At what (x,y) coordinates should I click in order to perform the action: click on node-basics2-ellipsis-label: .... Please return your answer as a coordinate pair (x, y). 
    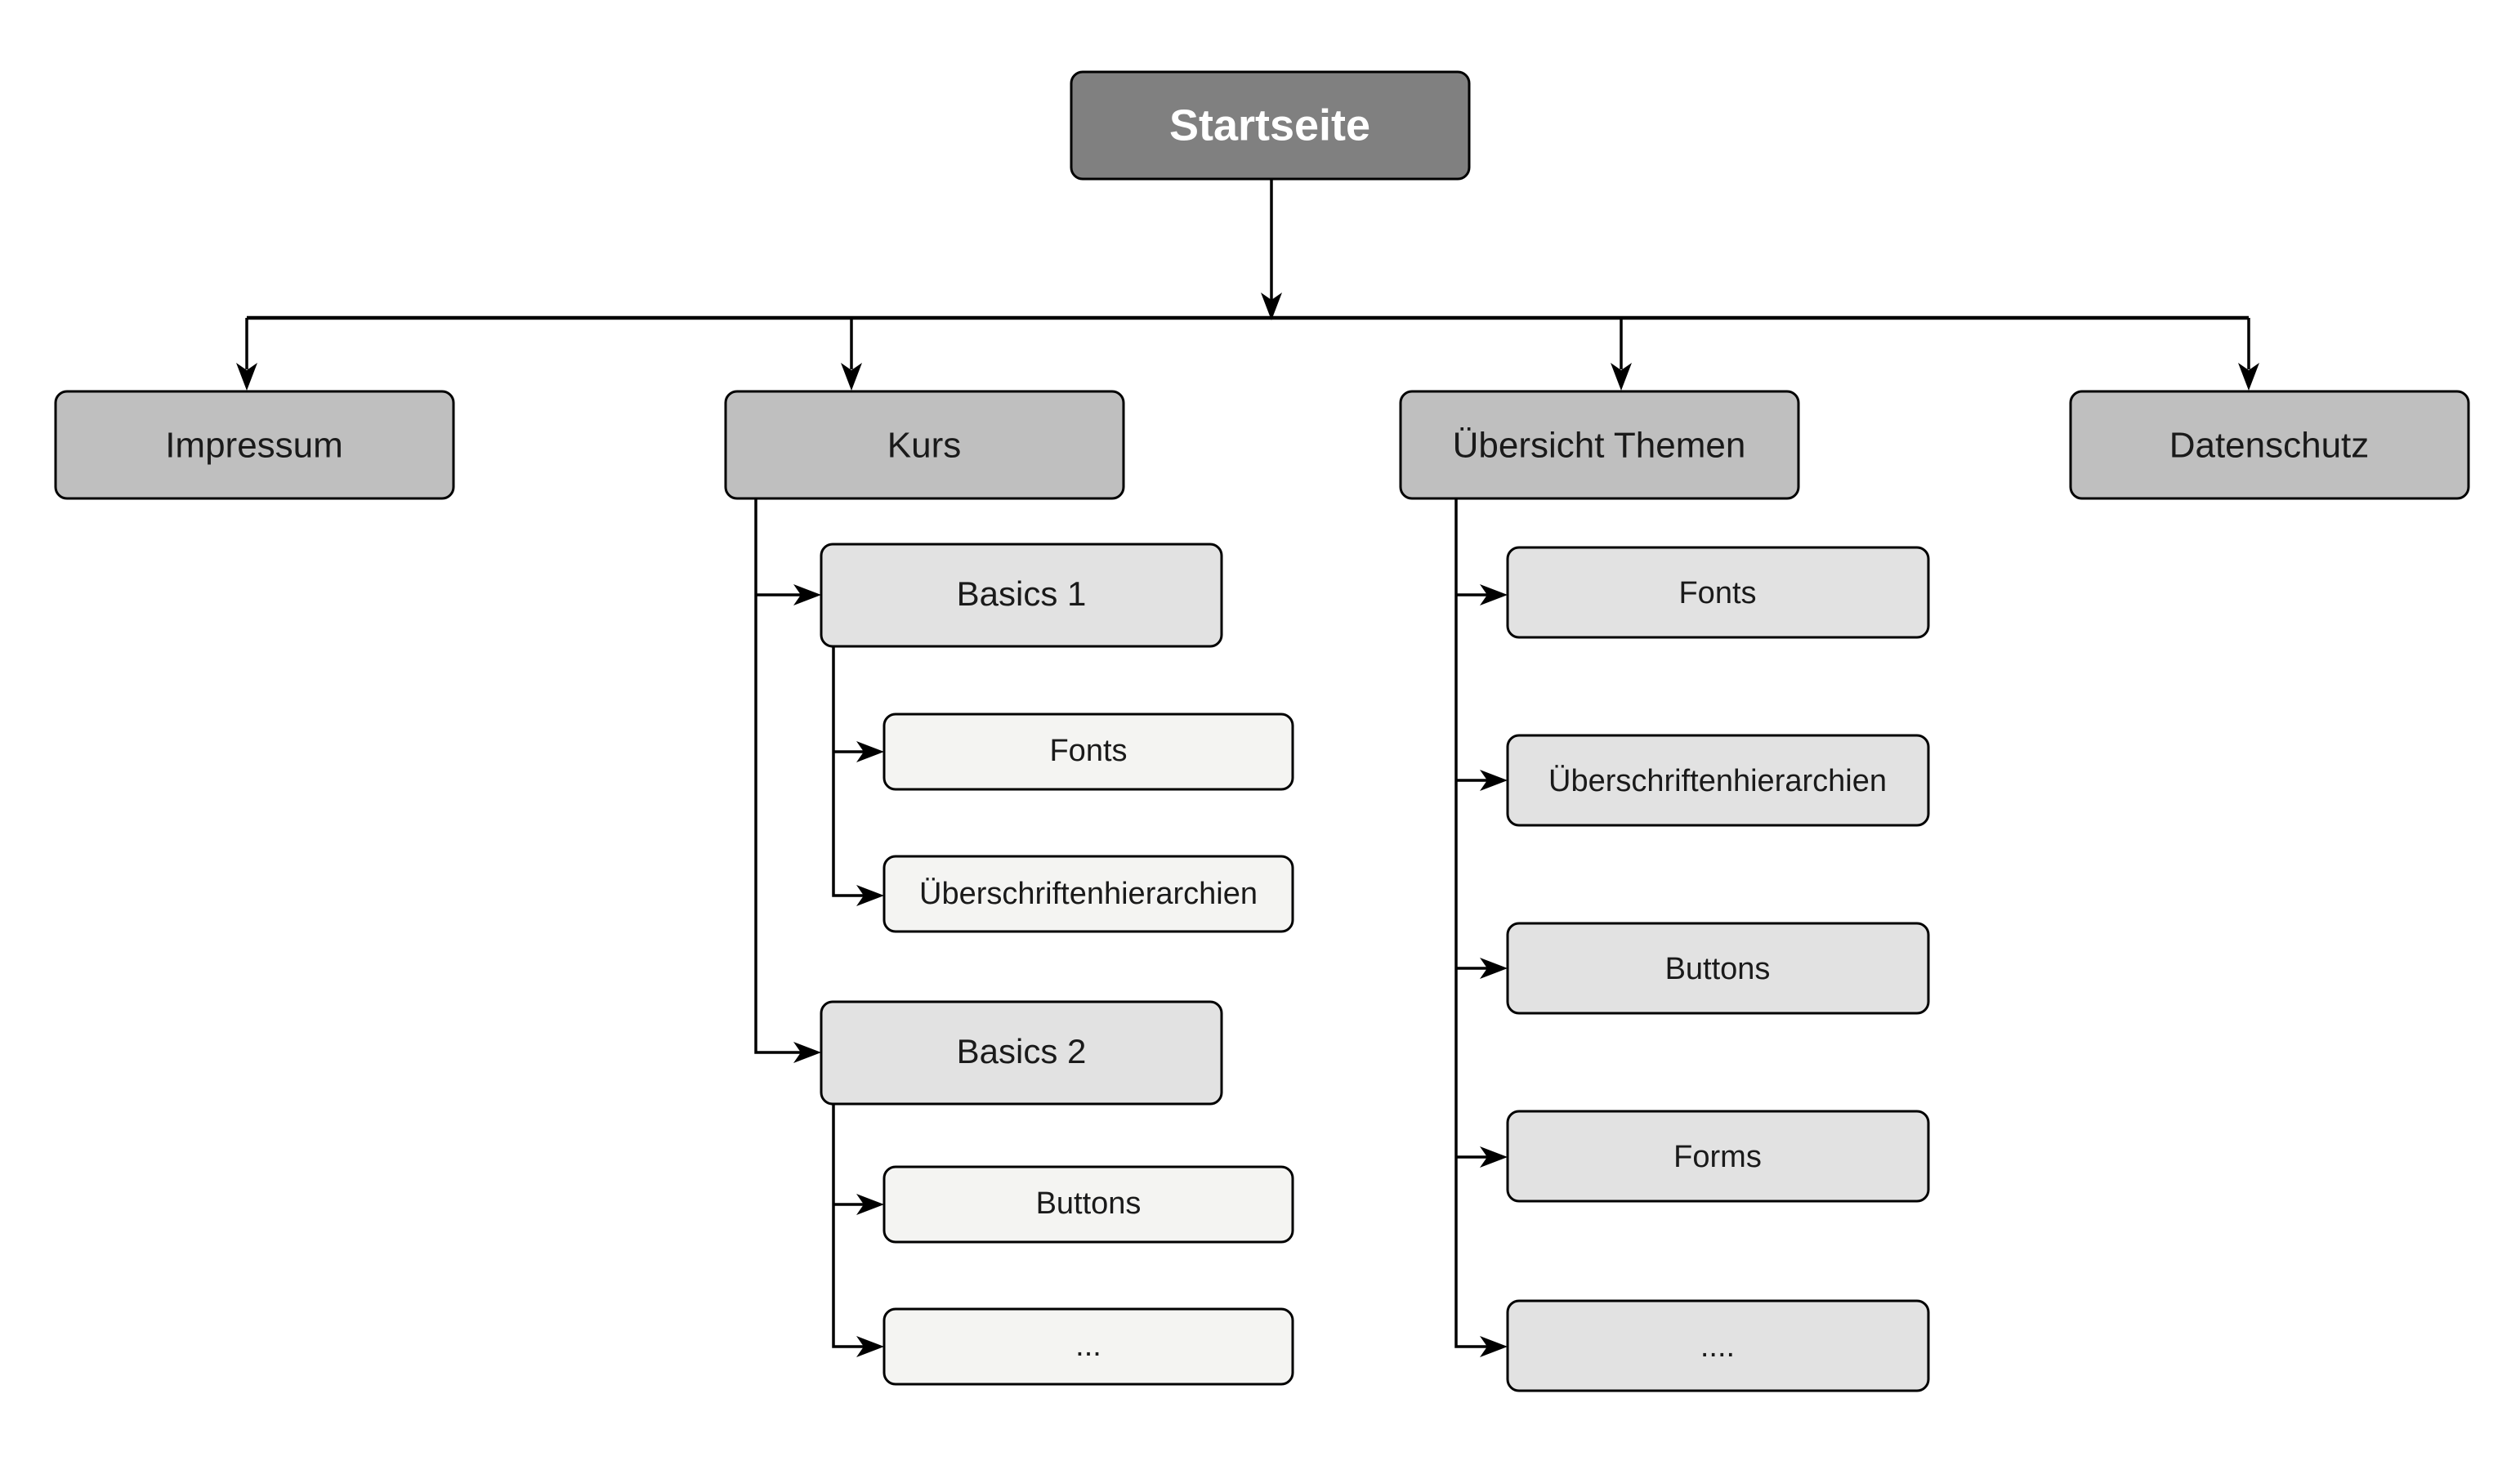
    Looking at the image, I should click on (1088, 1346).